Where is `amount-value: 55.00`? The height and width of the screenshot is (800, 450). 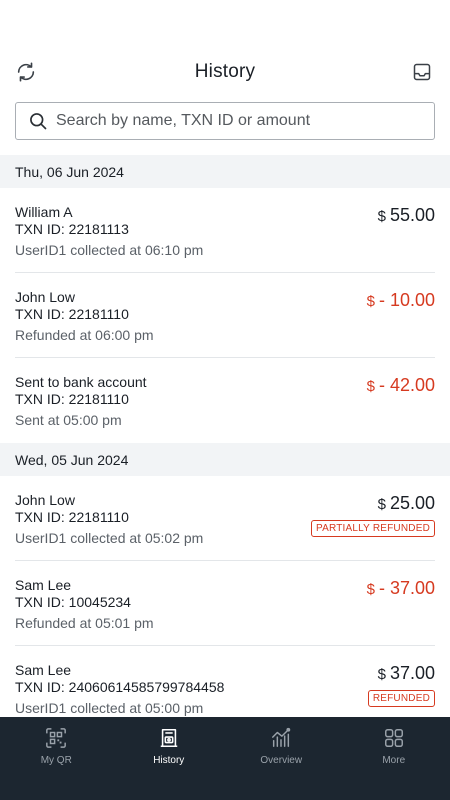
amount-value: 55.00 is located at coordinates (412, 215).